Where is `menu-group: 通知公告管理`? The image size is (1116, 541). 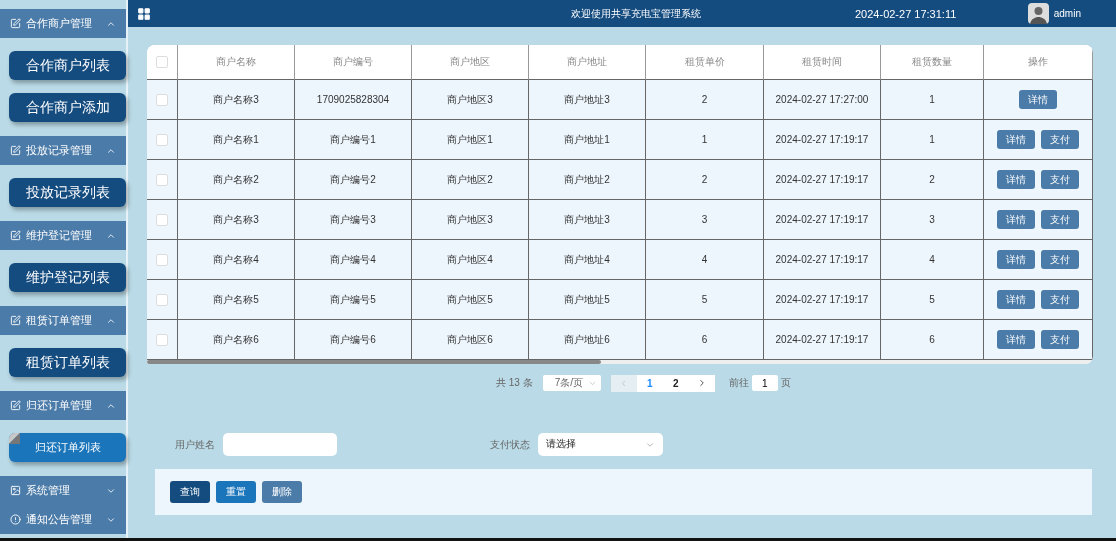 menu-group: 通知公告管理 is located at coordinates (63, 519).